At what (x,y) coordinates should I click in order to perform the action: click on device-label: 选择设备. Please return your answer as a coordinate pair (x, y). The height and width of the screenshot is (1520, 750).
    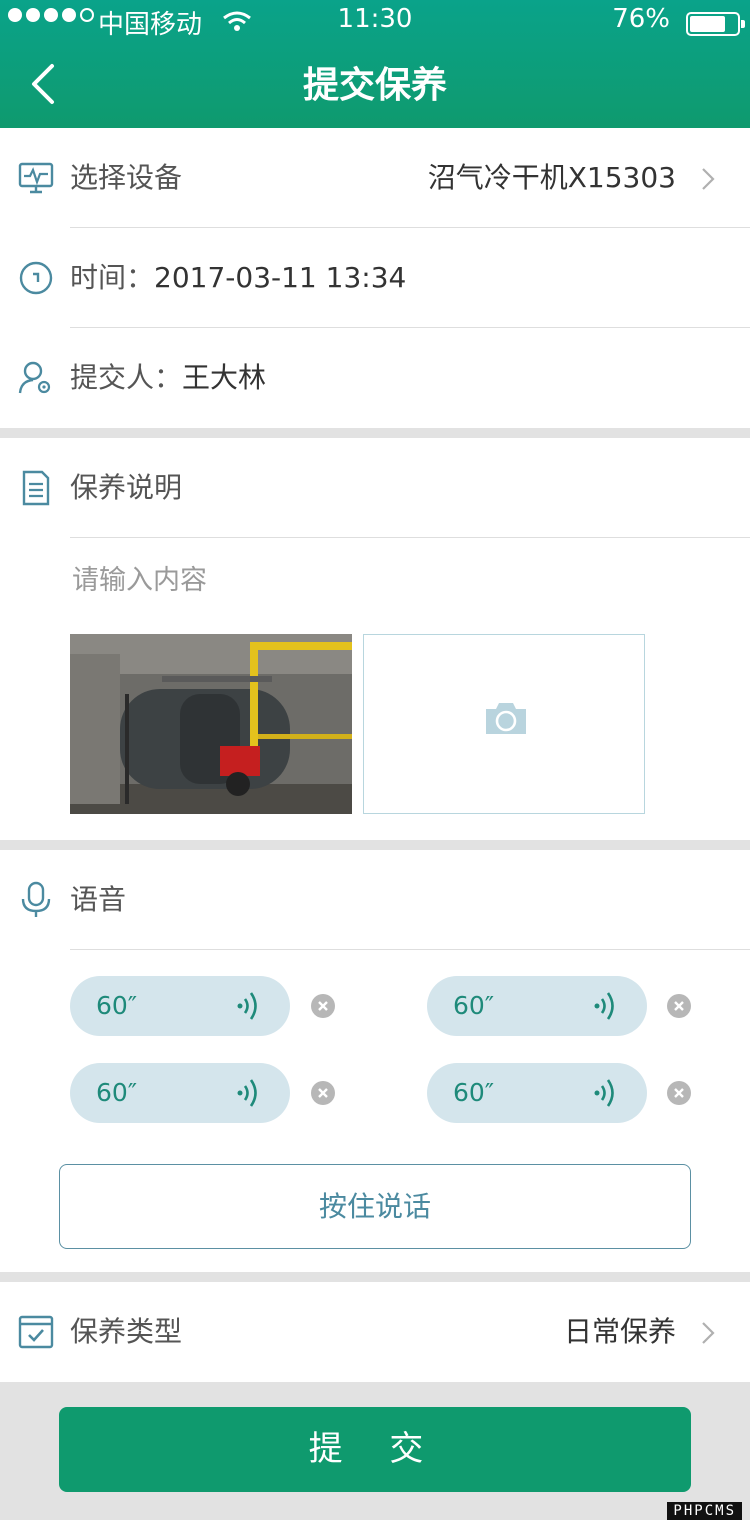
    Looking at the image, I should click on (126, 177).